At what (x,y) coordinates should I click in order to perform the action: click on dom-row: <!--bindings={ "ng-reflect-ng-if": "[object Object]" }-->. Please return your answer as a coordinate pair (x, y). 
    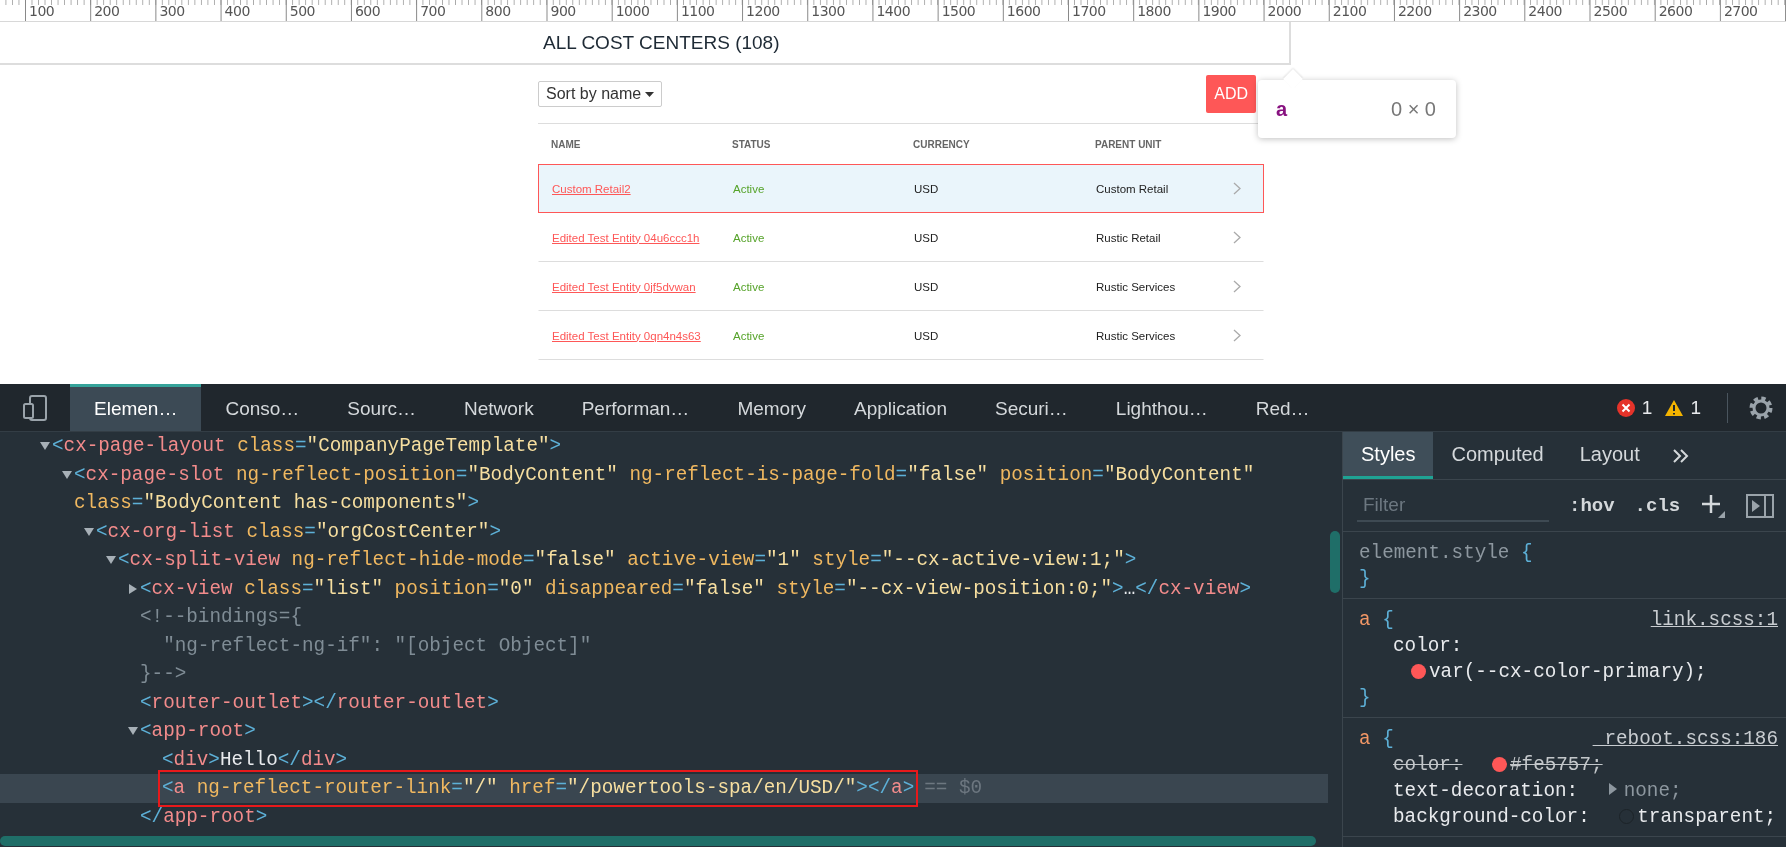
    Looking at the image, I should click on (664, 646).